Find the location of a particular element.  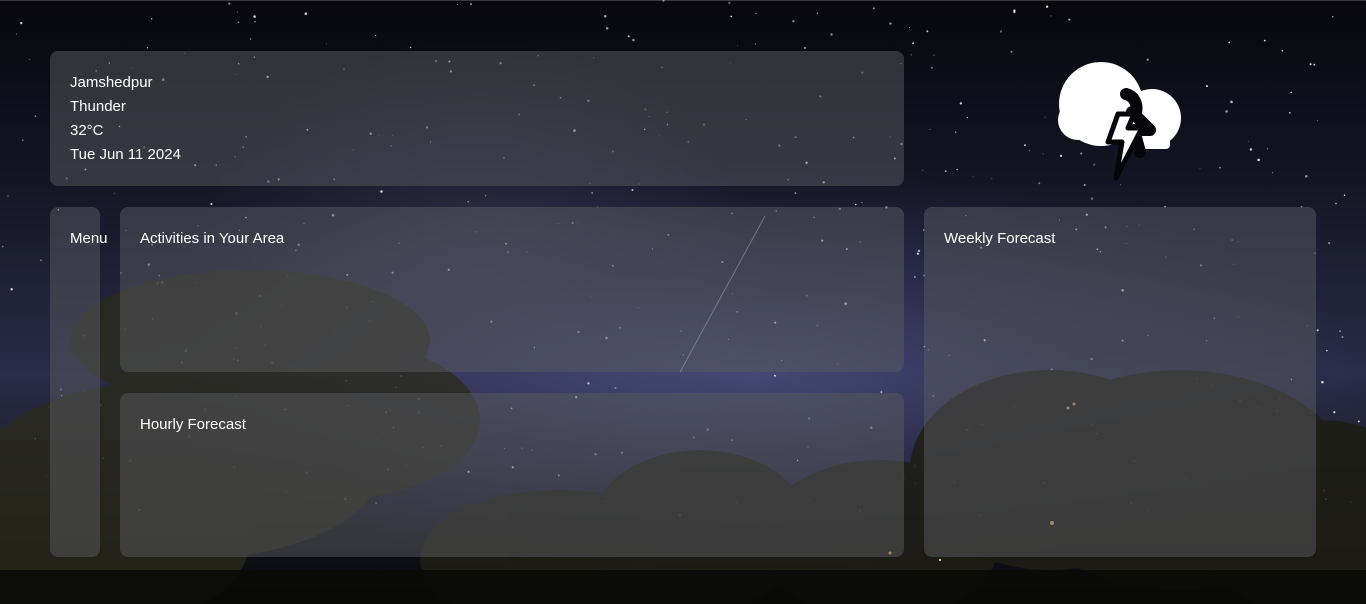

current-date: Tue Jun 11 2024 is located at coordinates (125, 154).